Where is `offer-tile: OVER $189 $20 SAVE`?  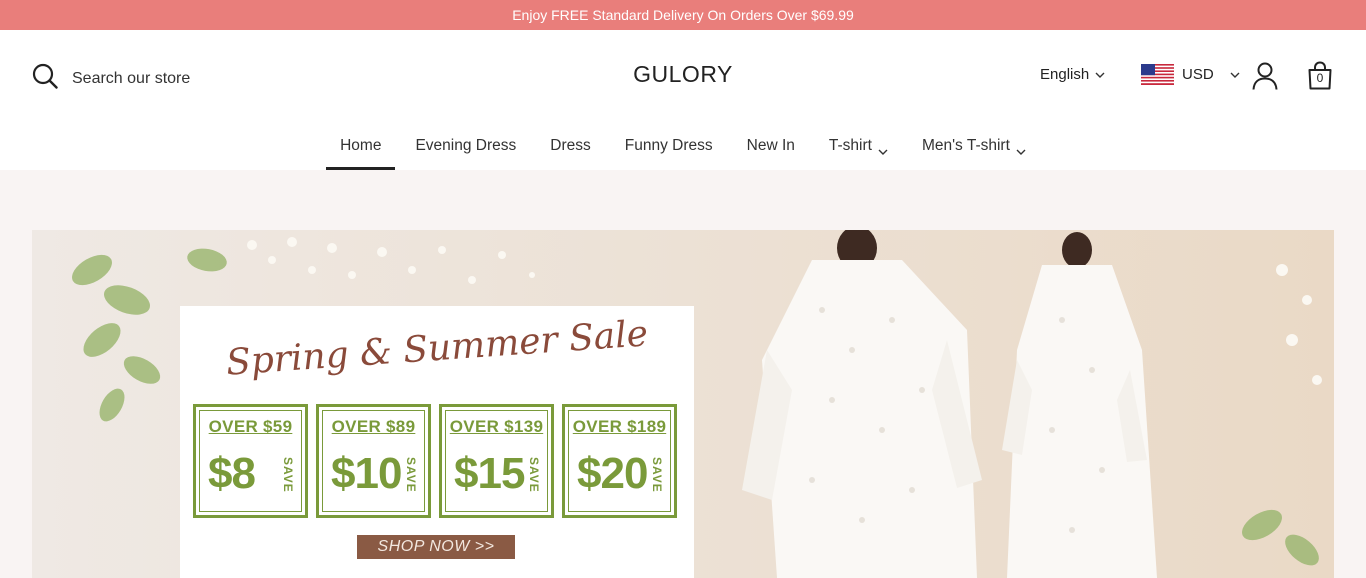
offer-tile: OVER $189 $20 SAVE is located at coordinates (619, 461).